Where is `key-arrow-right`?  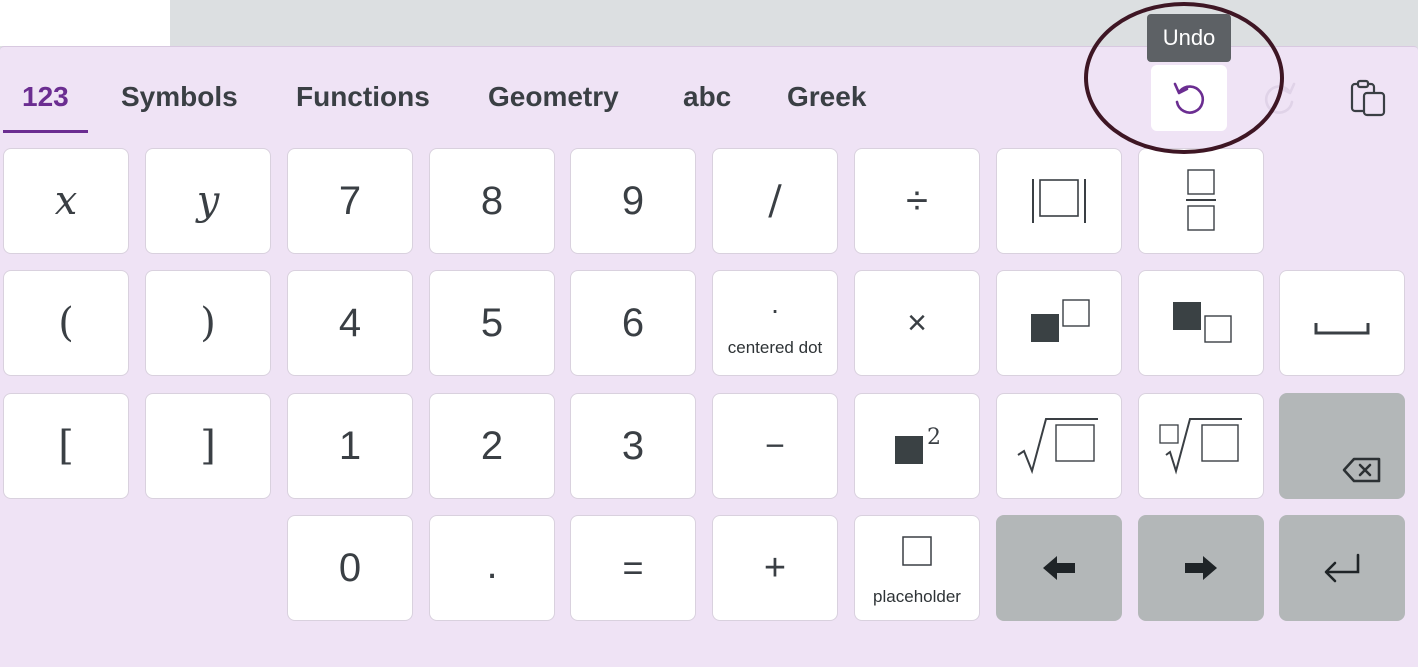 key-arrow-right is located at coordinates (1201, 568).